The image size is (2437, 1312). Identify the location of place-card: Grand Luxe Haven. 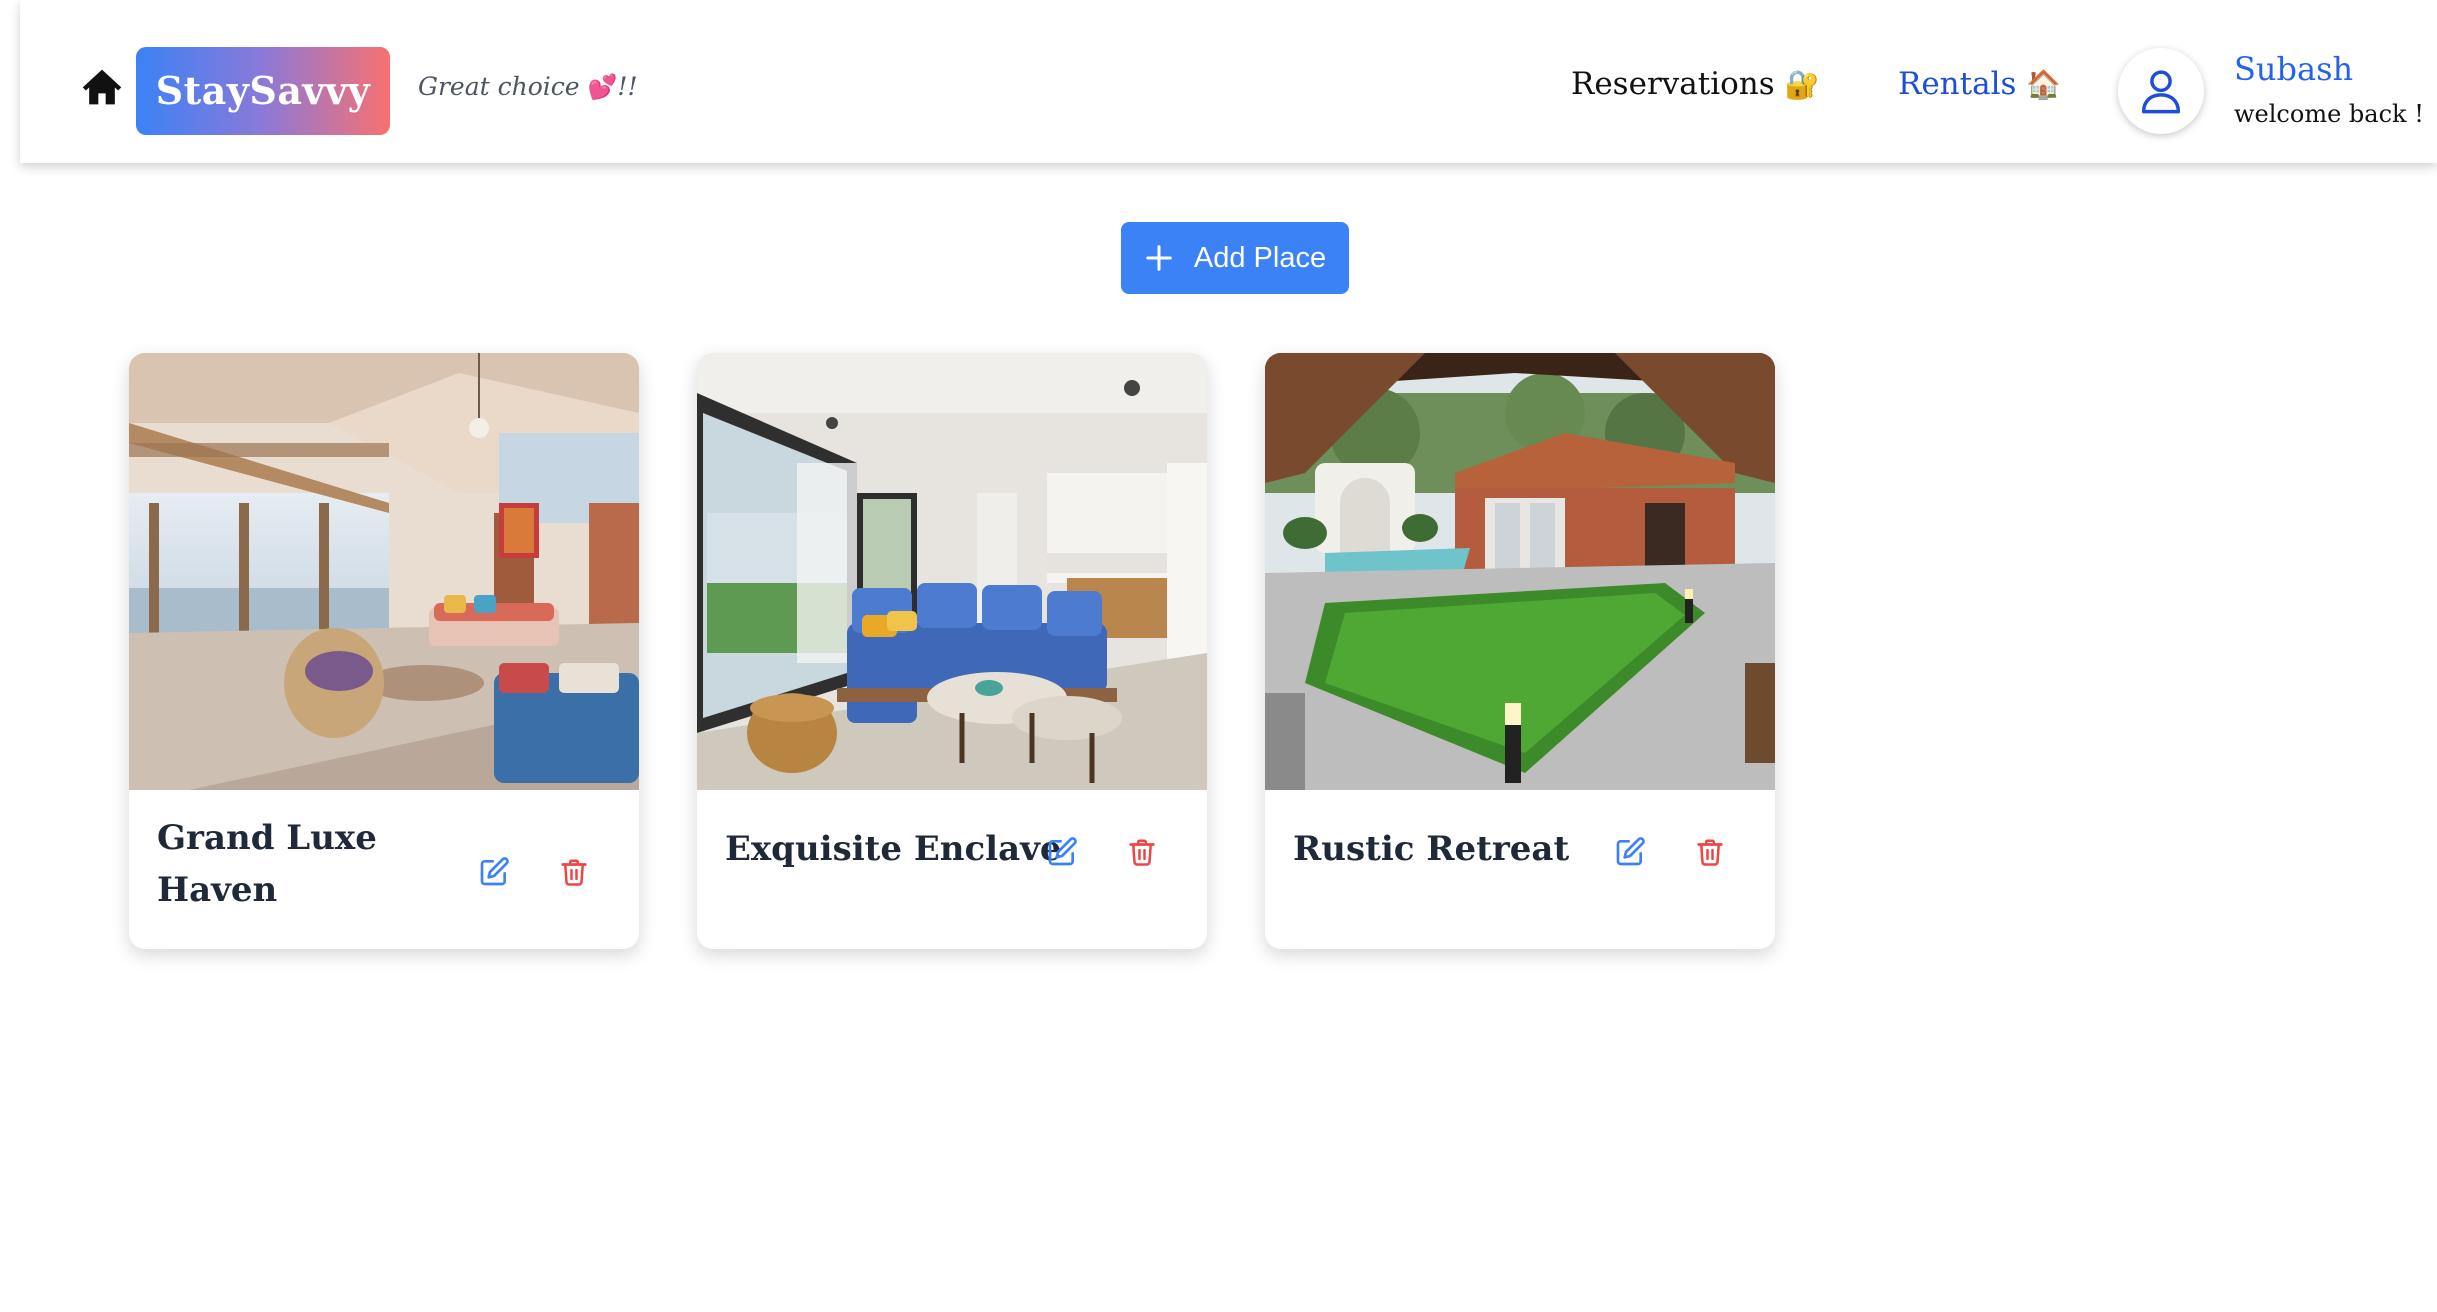
(384, 651).